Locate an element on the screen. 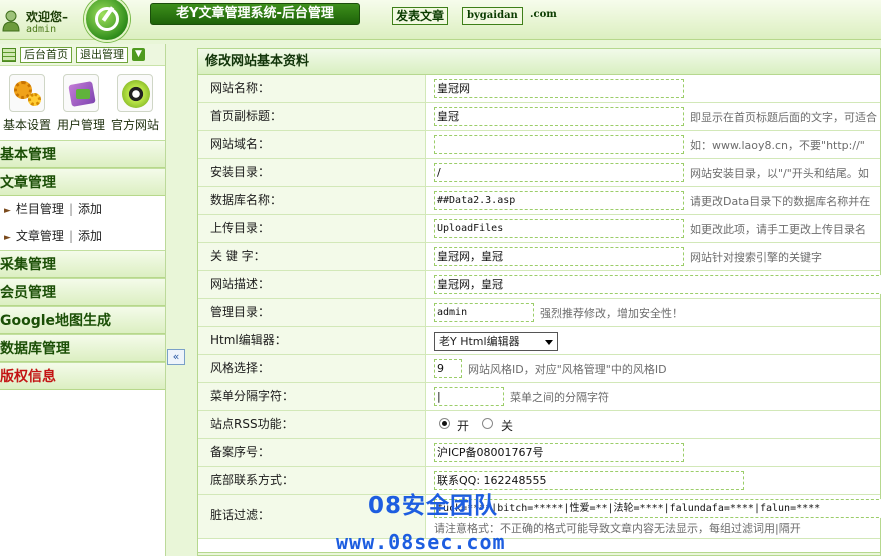 Image resolution: width=881 pixels, height=556 pixels. field-hint: 如：www.laoy8.cn，不要"http://" is located at coordinates (777, 145).